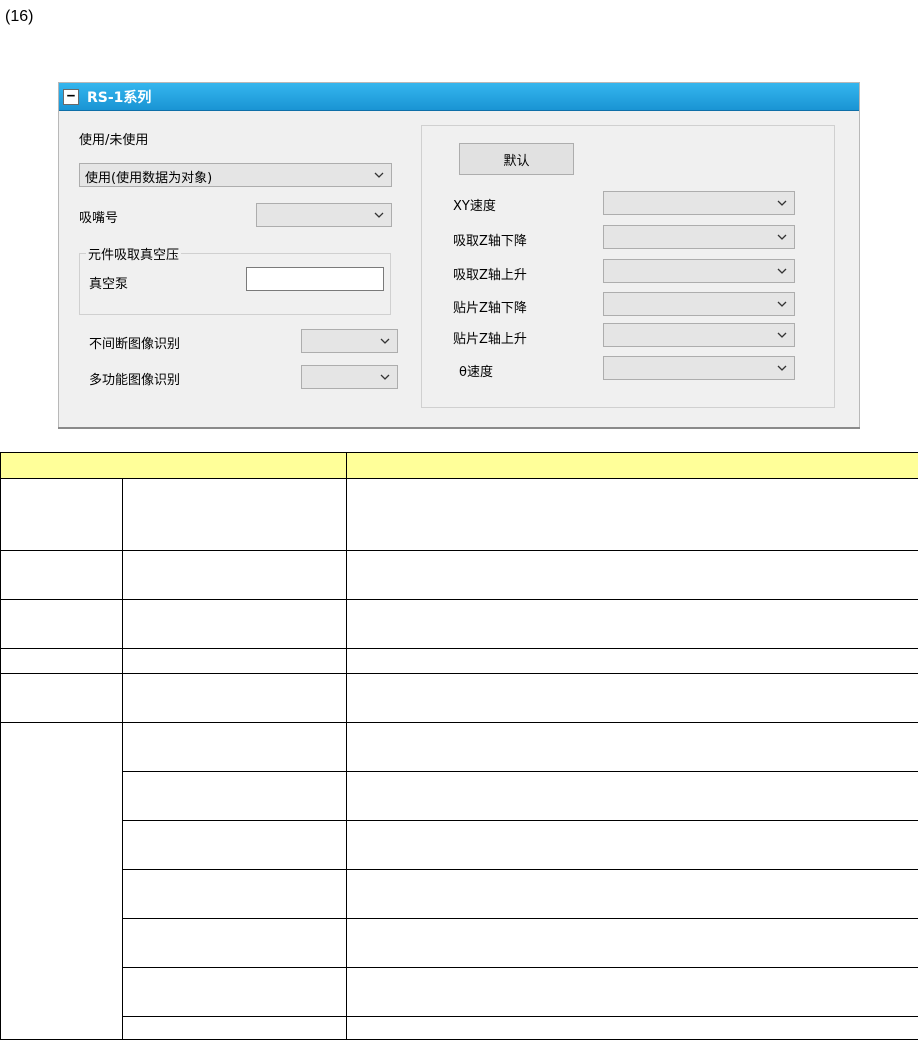  Describe the element at coordinates (349, 341) in the screenshot. I see `continuous-recog-select` at that location.